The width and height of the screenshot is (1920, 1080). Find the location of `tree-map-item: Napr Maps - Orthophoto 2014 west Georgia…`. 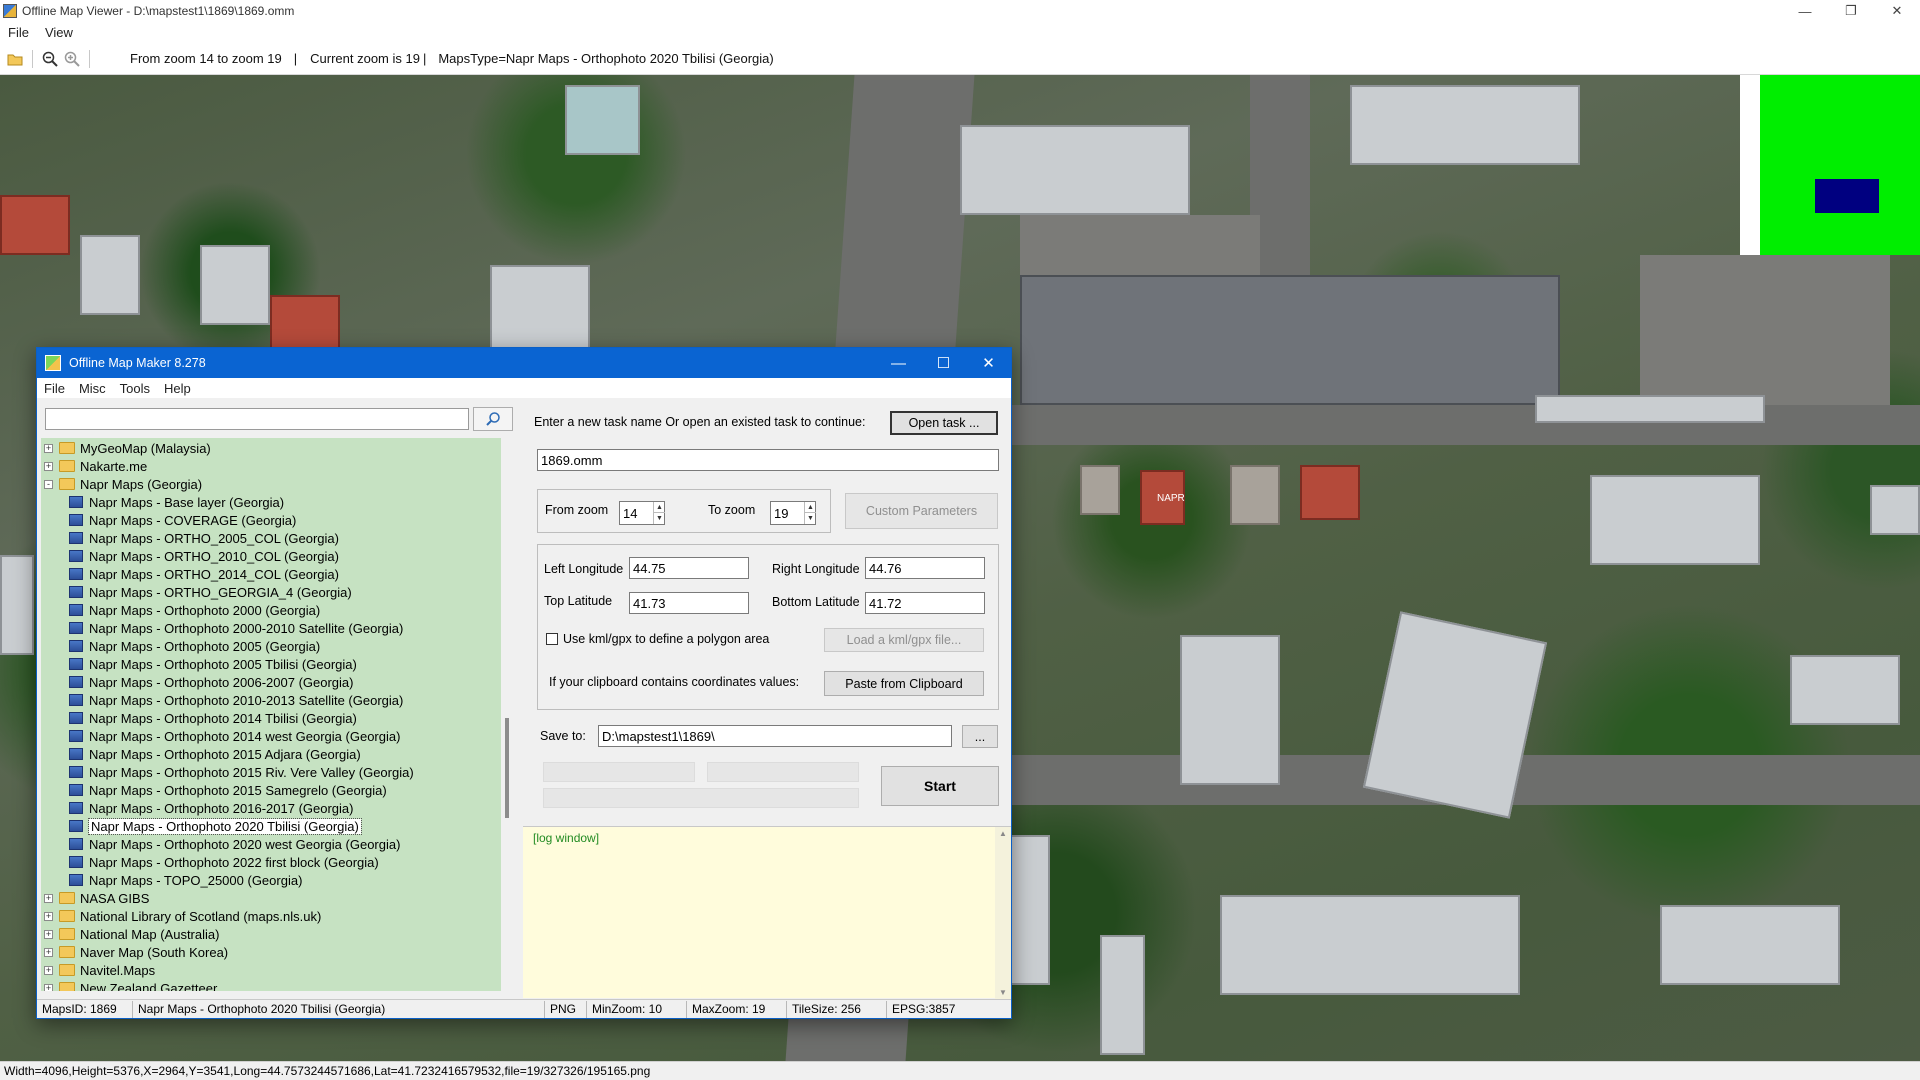

tree-map-item: Napr Maps - Orthophoto 2014 west Georgia… is located at coordinates (234, 736).